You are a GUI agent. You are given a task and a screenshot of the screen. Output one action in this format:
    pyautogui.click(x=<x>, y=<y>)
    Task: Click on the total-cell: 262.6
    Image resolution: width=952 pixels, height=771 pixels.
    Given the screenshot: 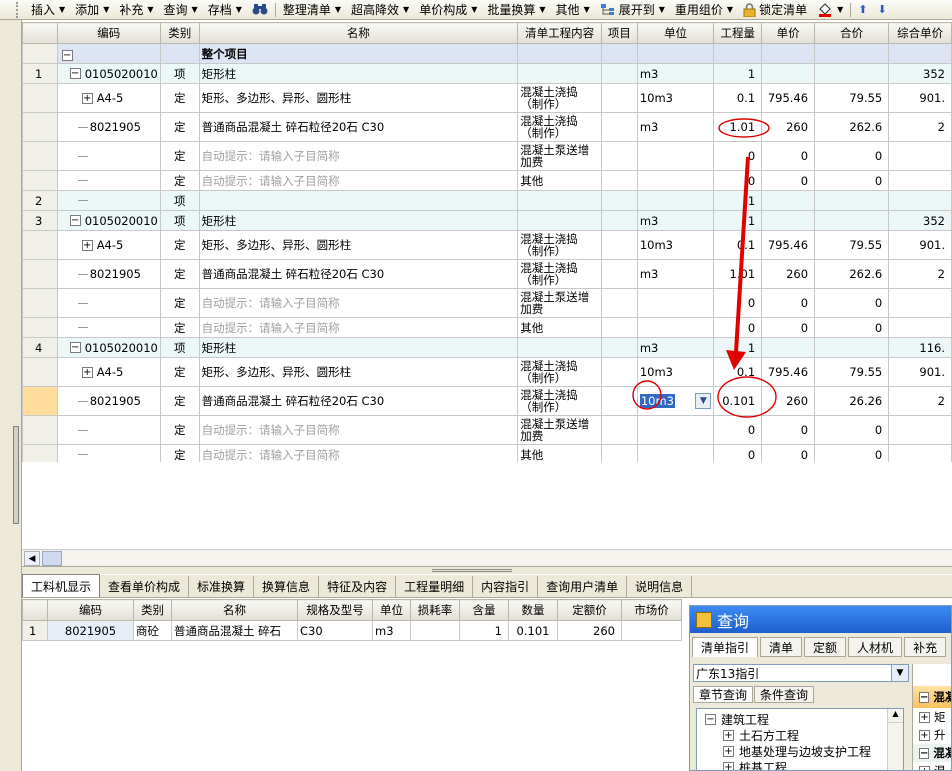 What is the action you would take?
    pyautogui.click(x=852, y=274)
    